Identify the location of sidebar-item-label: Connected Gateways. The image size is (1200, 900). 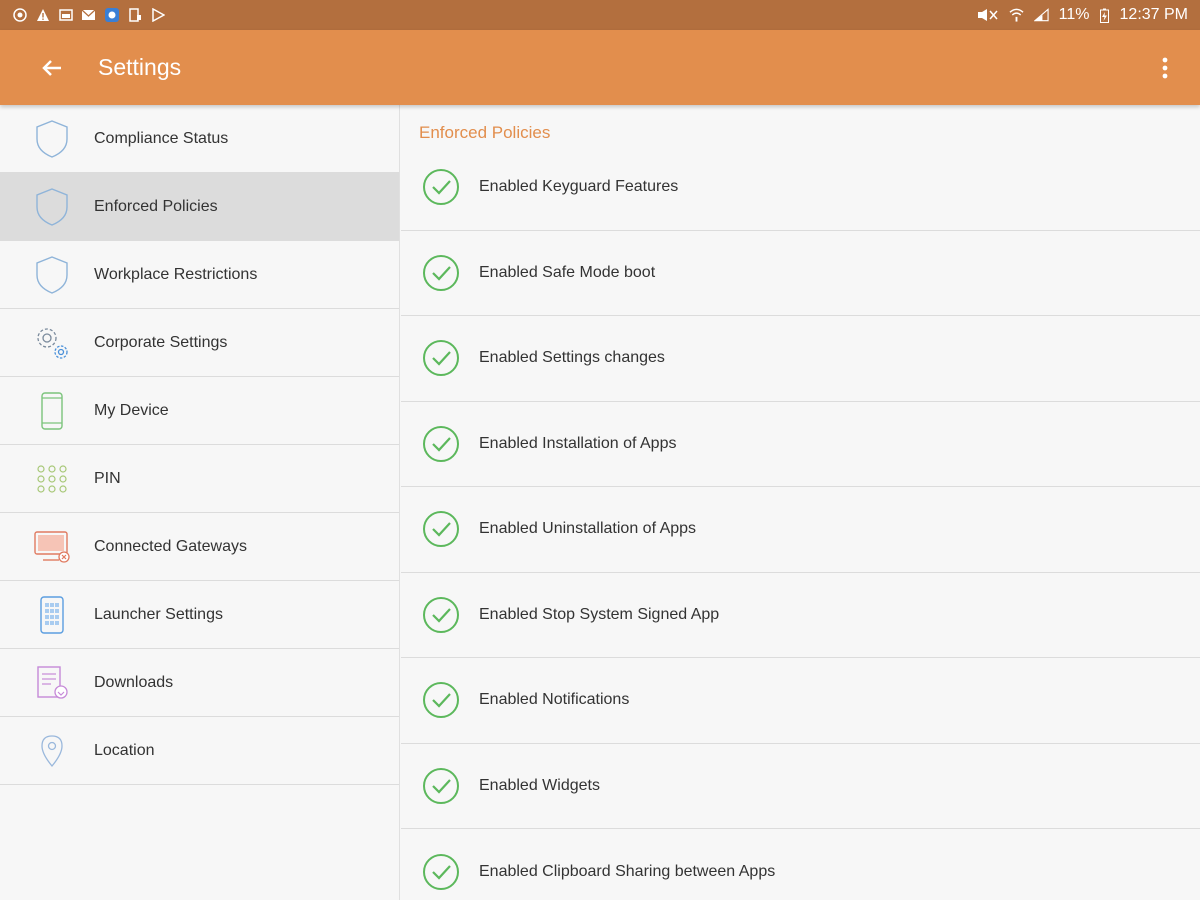
(170, 546).